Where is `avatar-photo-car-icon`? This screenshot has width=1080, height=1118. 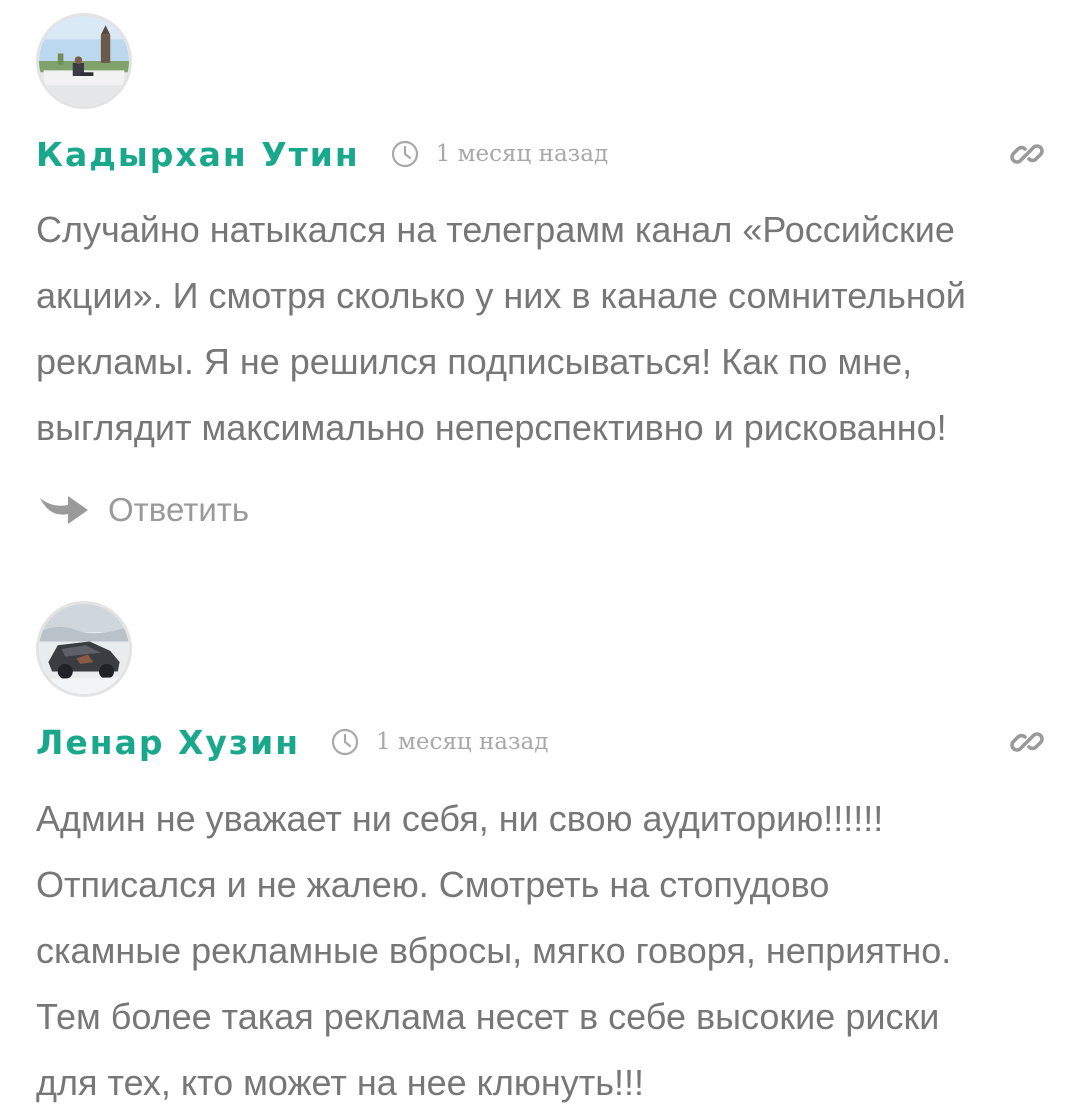 avatar-photo-car-icon is located at coordinates (84, 649).